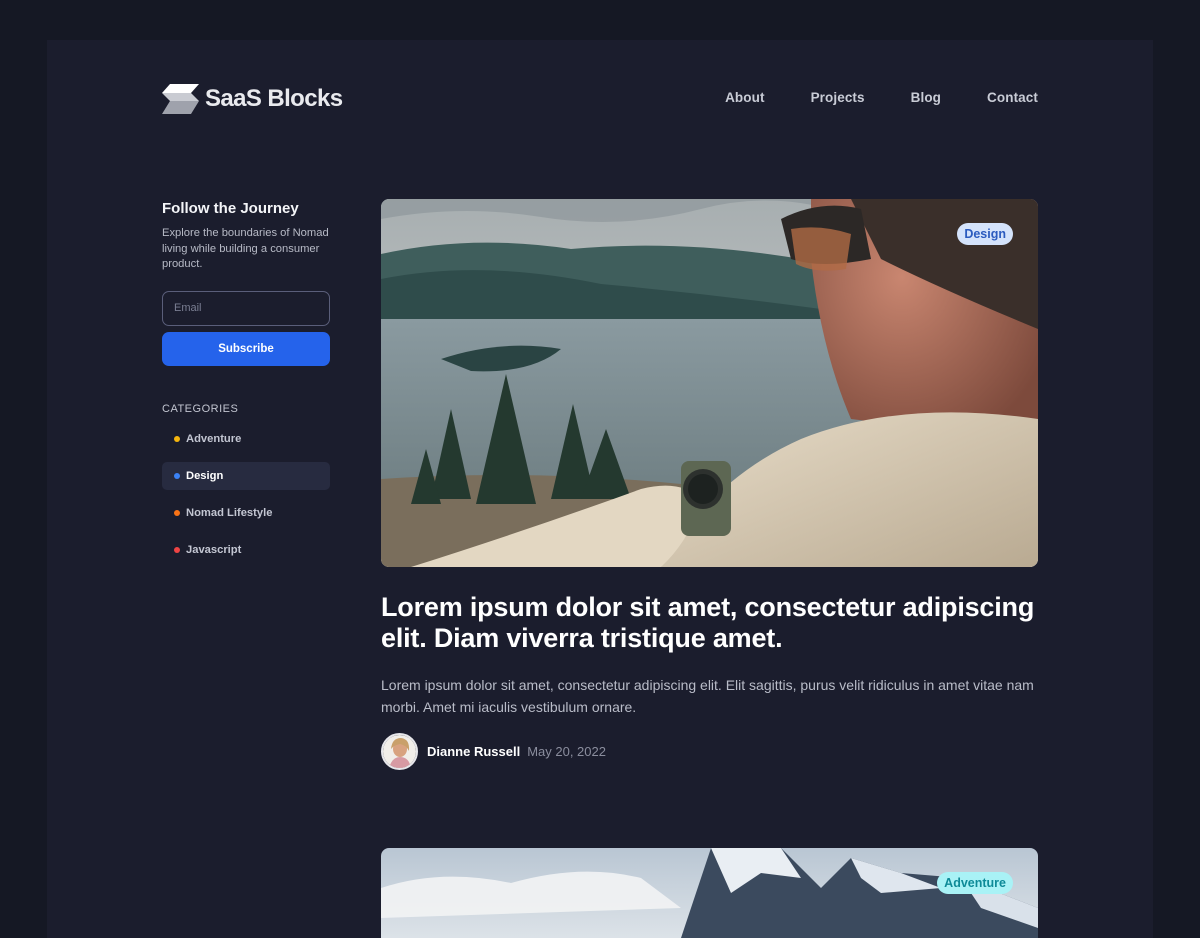  What do you see at coordinates (246, 550) in the screenshot?
I see `category-item-javascript: Javascript` at bounding box center [246, 550].